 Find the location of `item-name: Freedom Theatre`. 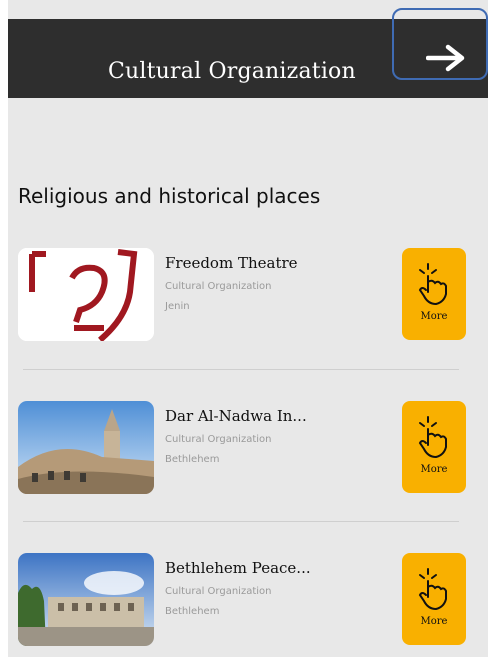

item-name: Freedom Theatre is located at coordinates (231, 263).